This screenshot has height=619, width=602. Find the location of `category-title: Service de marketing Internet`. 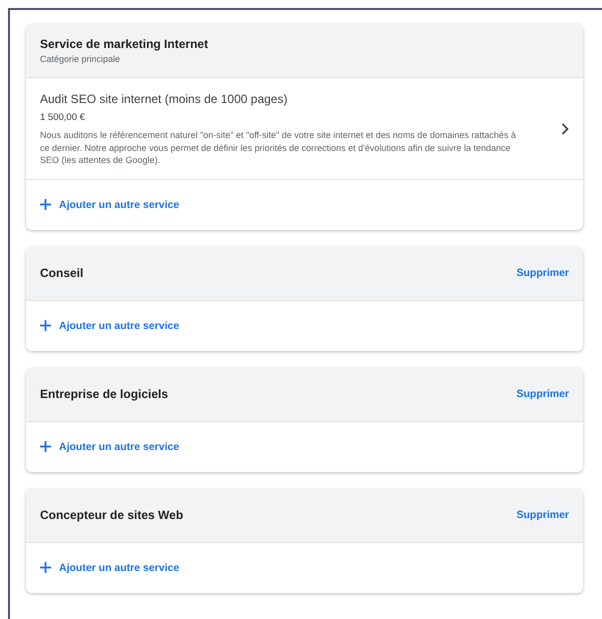

category-title: Service de marketing Internet is located at coordinates (124, 44).